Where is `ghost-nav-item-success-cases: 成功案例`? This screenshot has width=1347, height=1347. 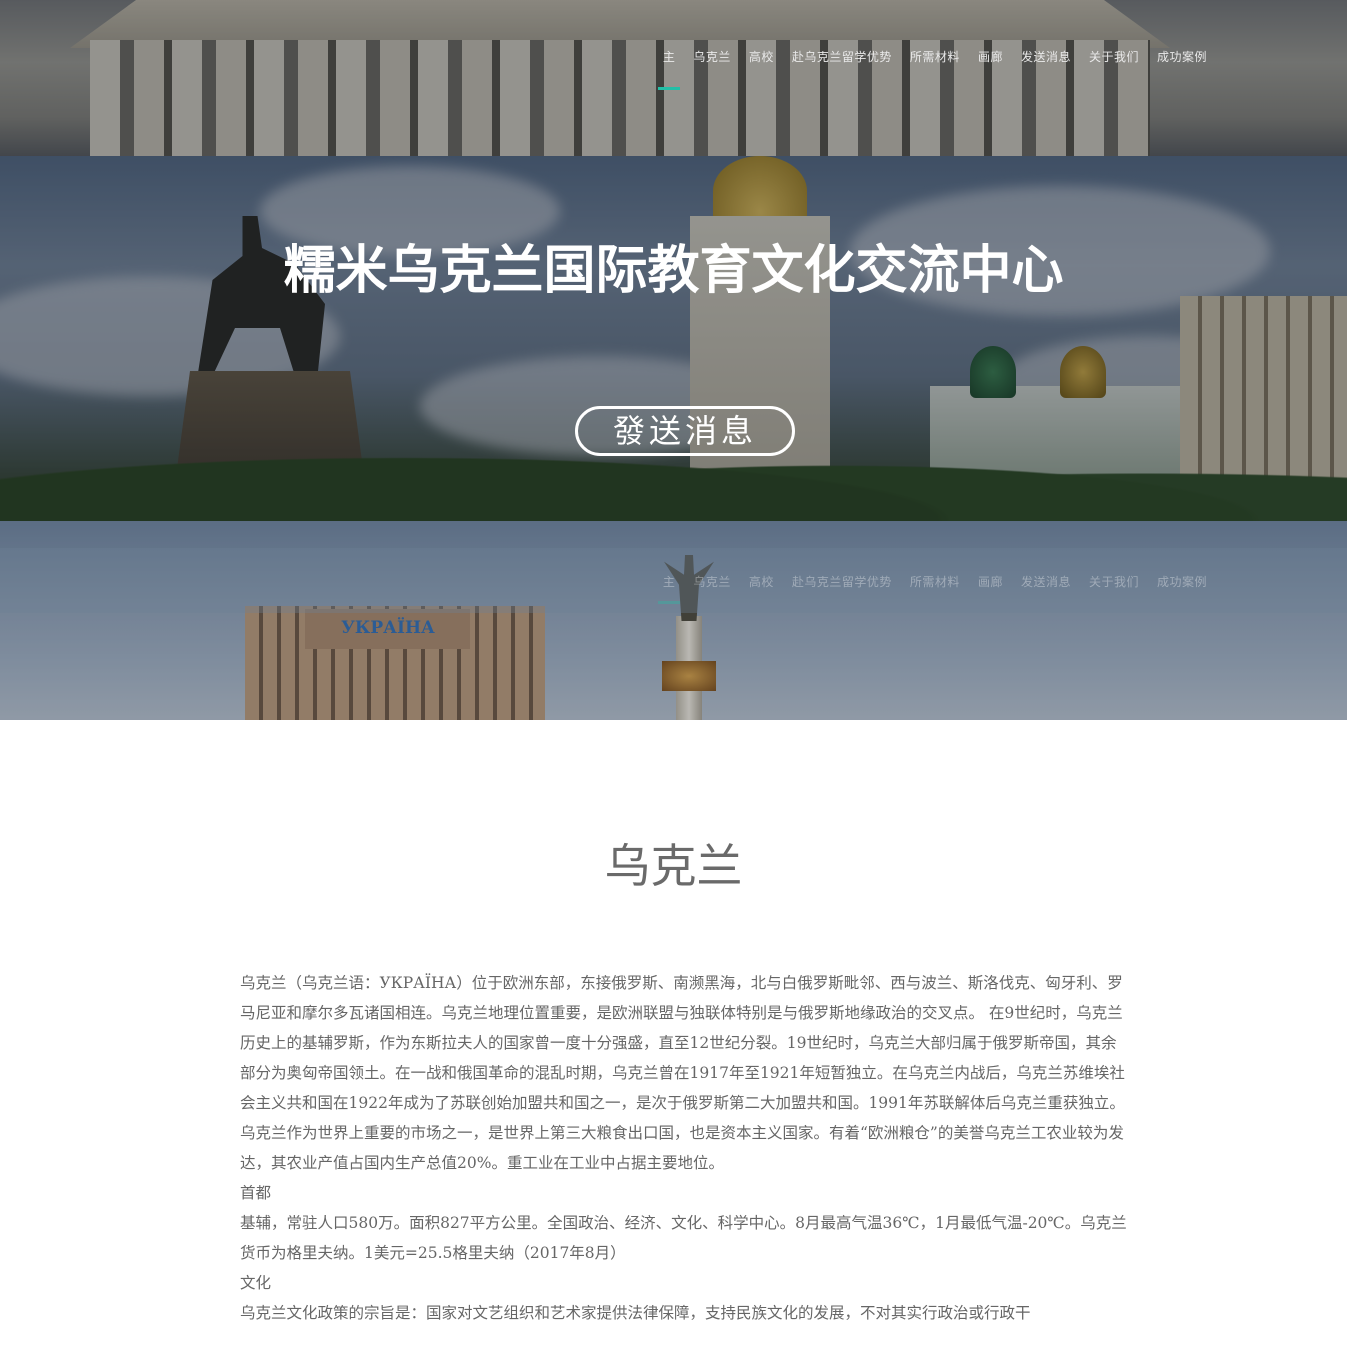 ghost-nav-item-success-cases: 成功案例 is located at coordinates (1181, 582).